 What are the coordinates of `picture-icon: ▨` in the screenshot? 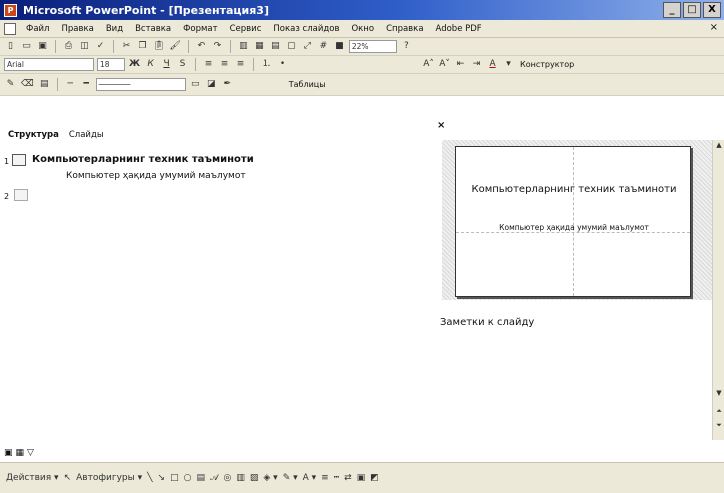 It's located at (254, 478).